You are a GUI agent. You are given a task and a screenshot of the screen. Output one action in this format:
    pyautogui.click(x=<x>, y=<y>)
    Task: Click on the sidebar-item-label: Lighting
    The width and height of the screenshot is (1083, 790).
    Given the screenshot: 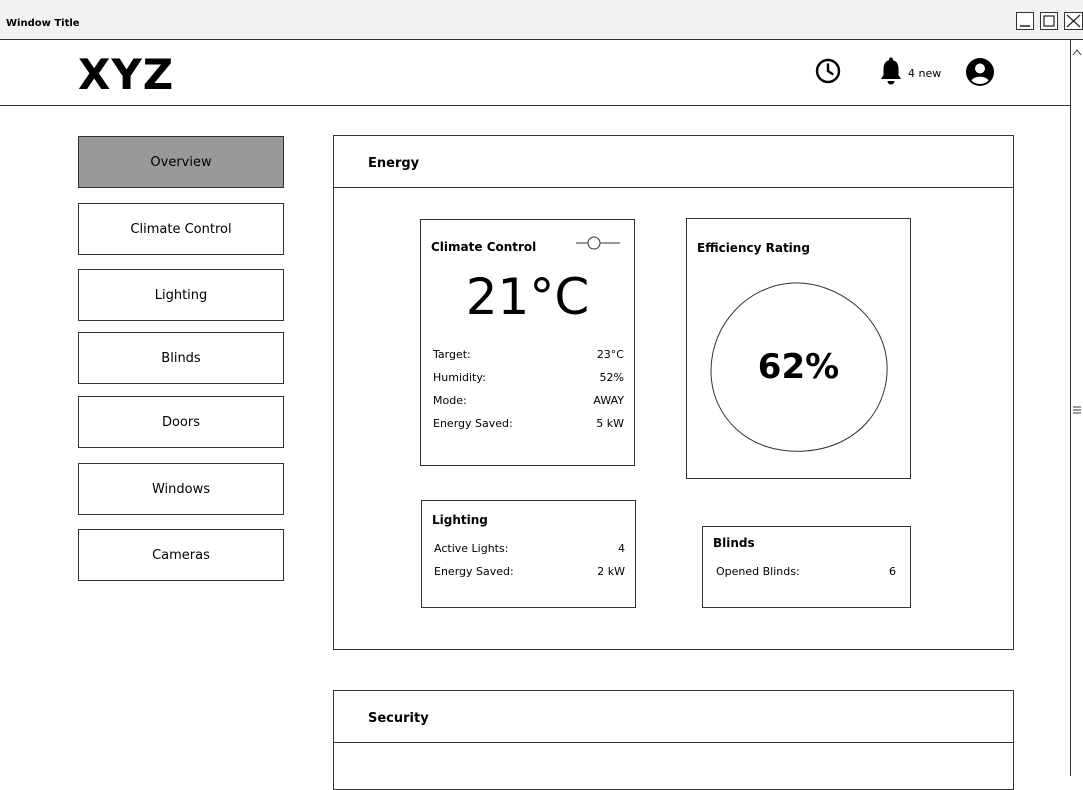 What is the action you would take?
    pyautogui.click(x=181, y=295)
    